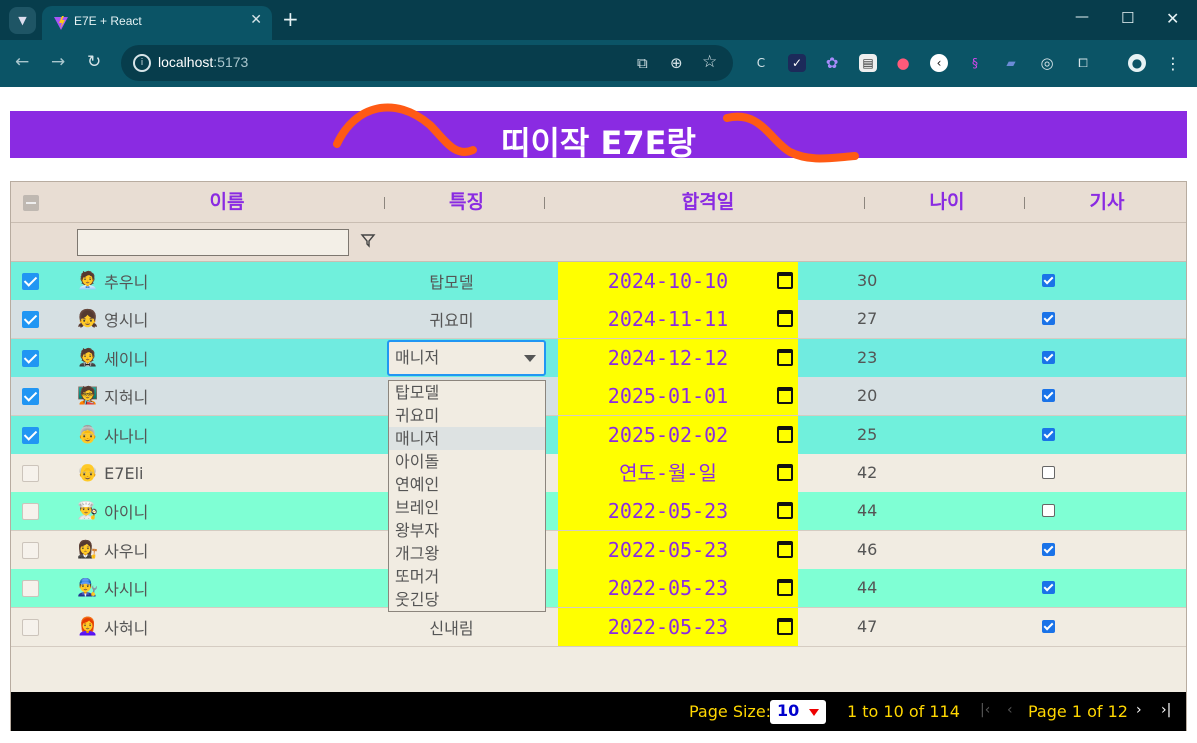 The width and height of the screenshot is (1197, 743). What do you see at coordinates (467, 461) in the screenshot?
I see `dropdown-option: 아이돌` at bounding box center [467, 461].